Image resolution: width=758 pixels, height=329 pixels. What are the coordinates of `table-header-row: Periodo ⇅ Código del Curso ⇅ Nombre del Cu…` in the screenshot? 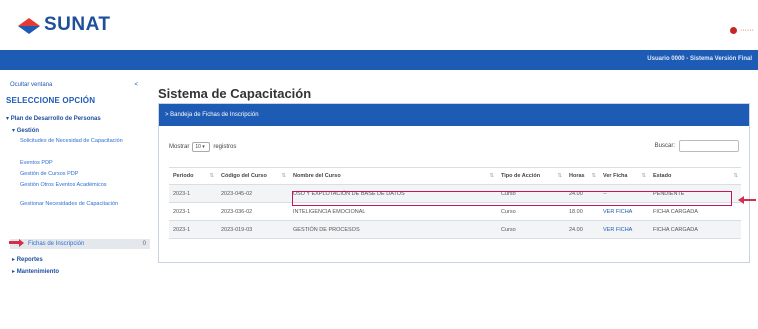 It's located at (455, 176).